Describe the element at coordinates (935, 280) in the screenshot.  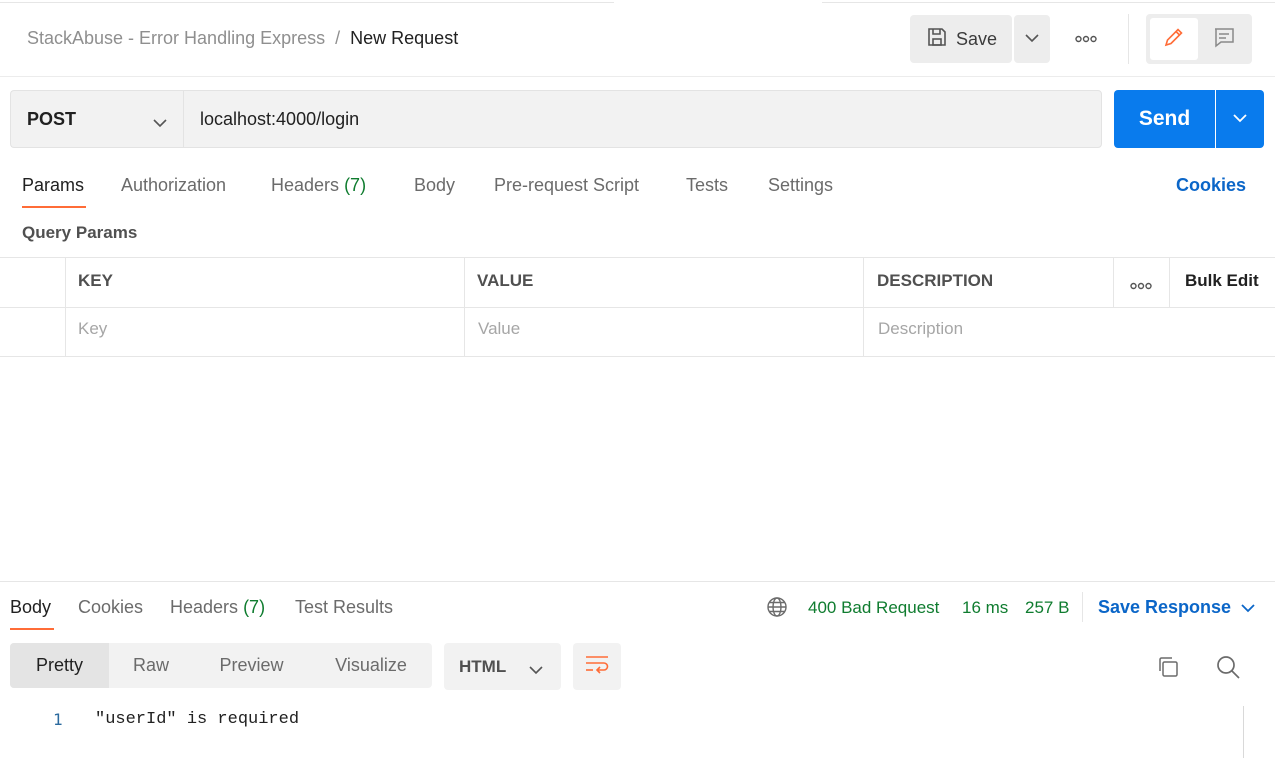
I see `column-header-description: DESCRIPTION` at that location.